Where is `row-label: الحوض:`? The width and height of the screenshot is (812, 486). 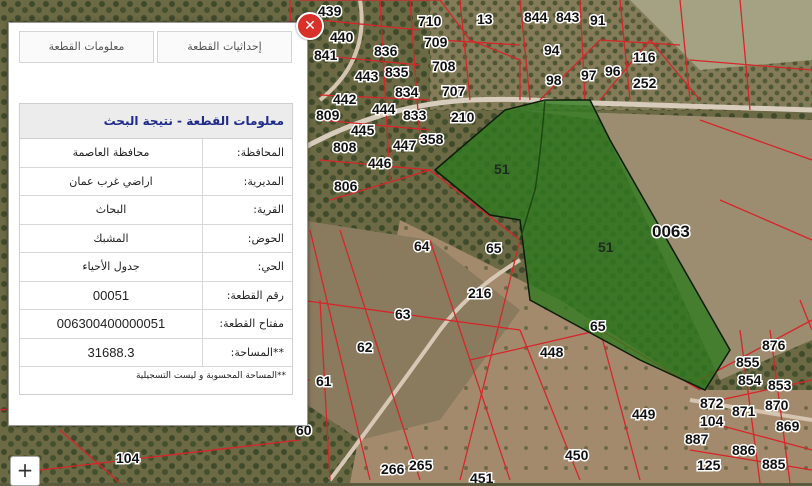
row-label: الحوض: is located at coordinates (247, 238).